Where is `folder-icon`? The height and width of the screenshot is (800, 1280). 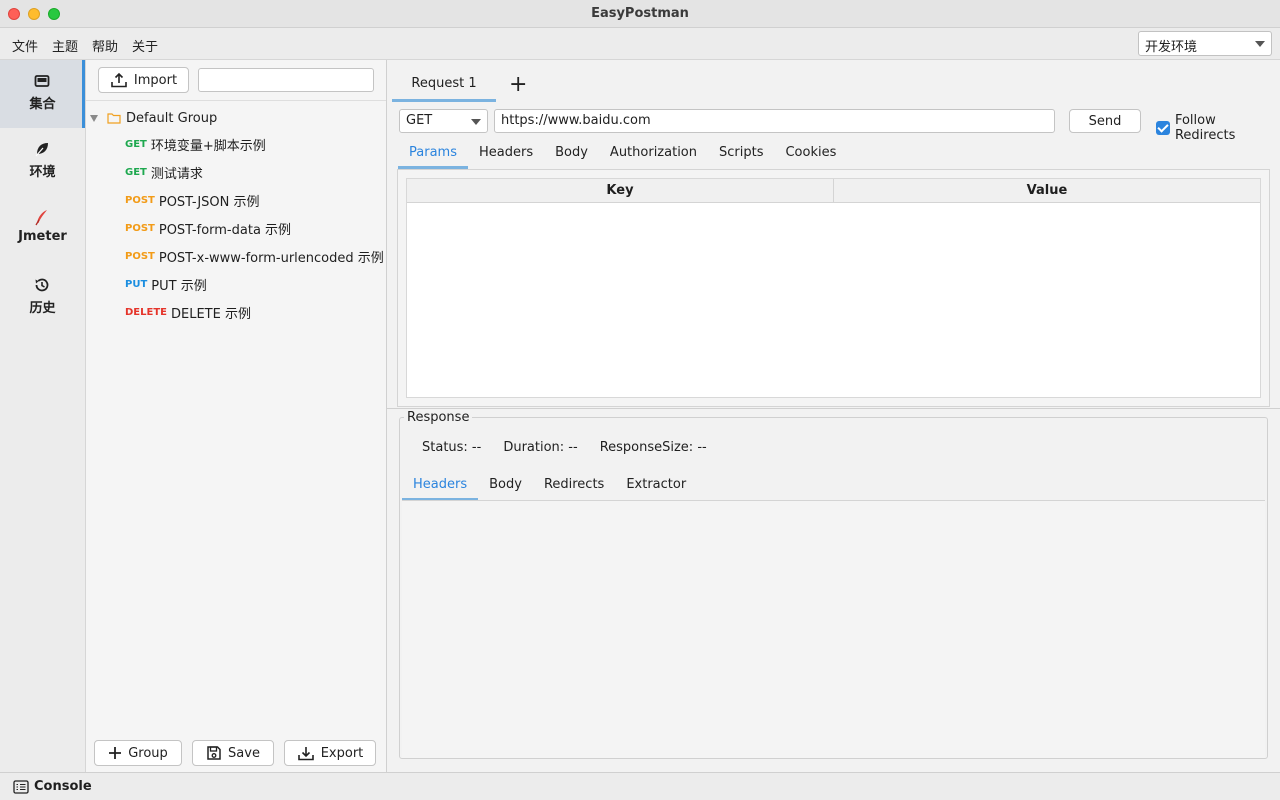
folder-icon is located at coordinates (114, 118).